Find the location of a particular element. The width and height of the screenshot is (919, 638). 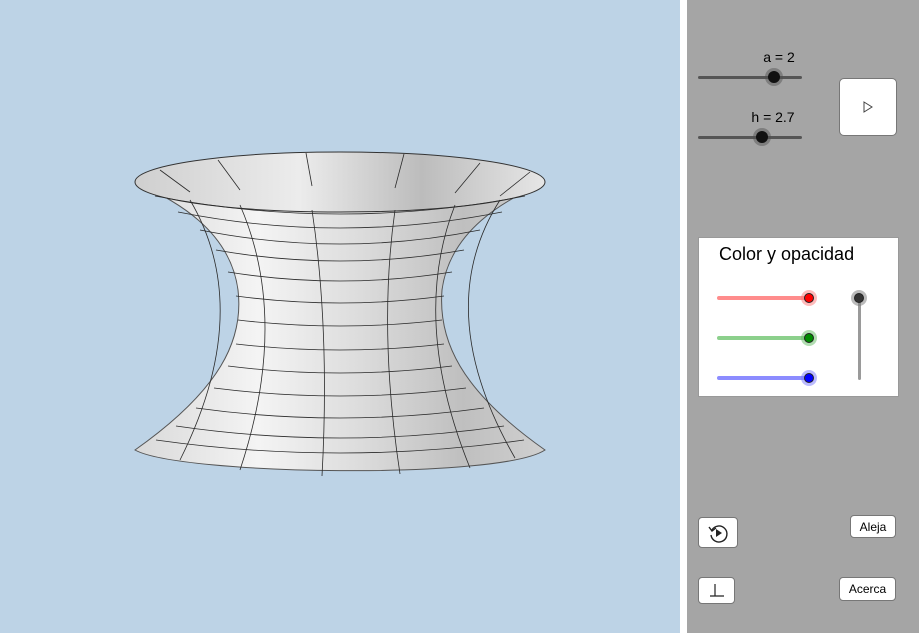

panel-divider is located at coordinates (683, 316).